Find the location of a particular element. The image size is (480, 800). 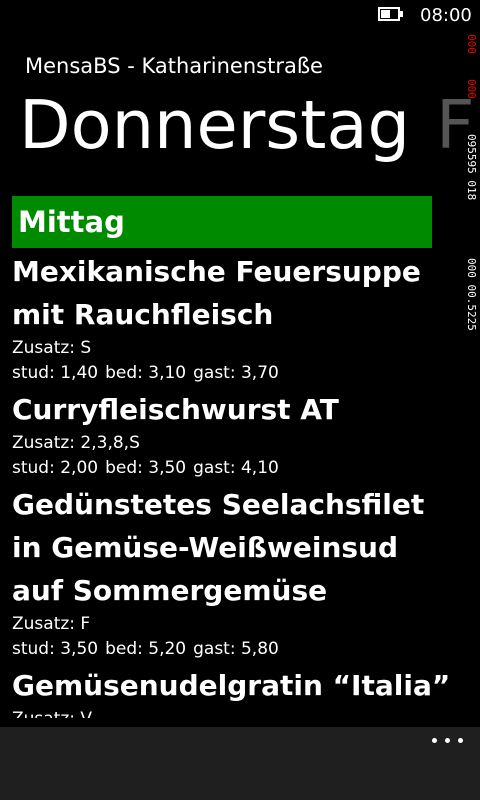

dish-prices: stud: 2,00 bed: 3,50 gast: 4,10 is located at coordinates (232, 468).